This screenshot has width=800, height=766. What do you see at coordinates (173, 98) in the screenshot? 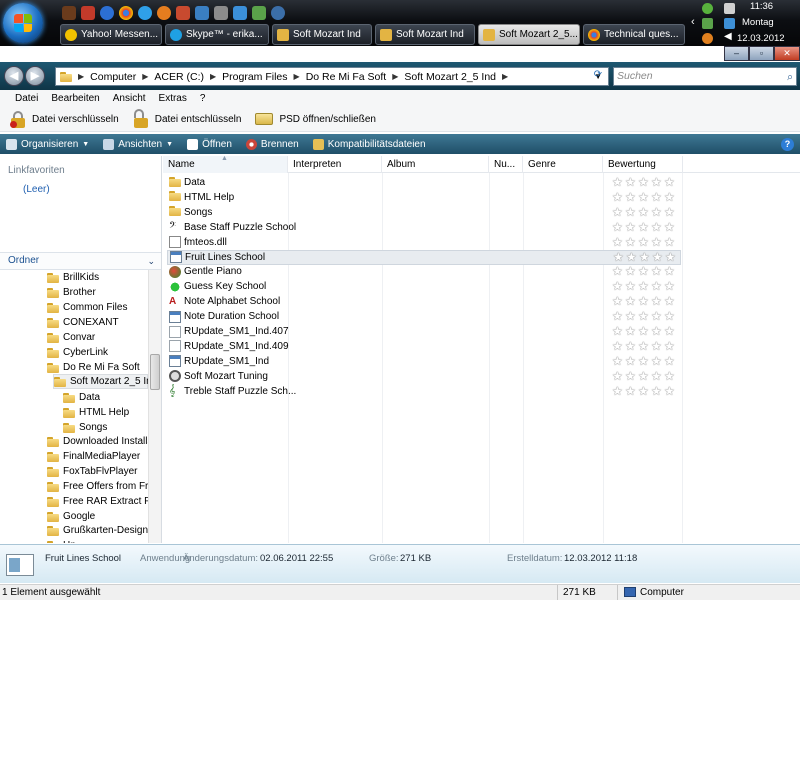
I see `menu-extras: Extras` at bounding box center [173, 98].